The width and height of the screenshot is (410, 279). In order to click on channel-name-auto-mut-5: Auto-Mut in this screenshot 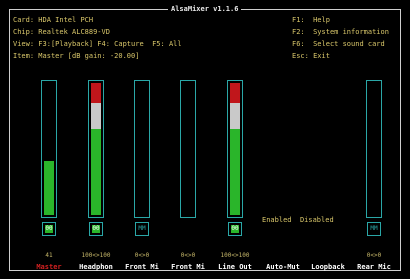, I will do `click(283, 267)`.